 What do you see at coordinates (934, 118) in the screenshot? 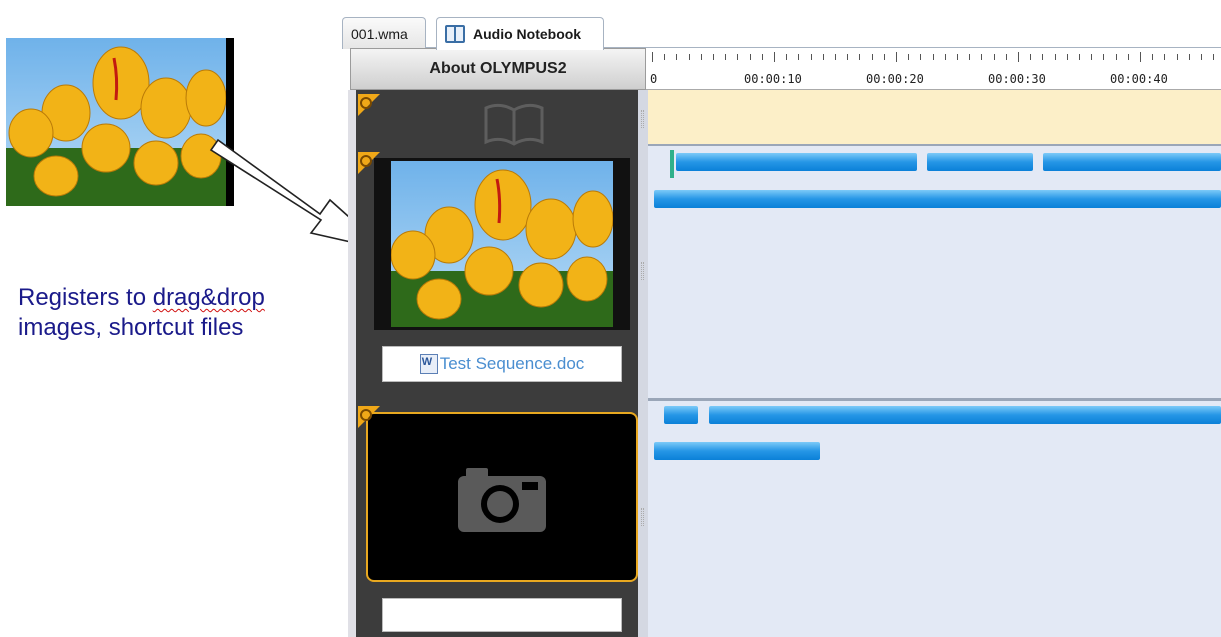
I see `notebook-track-header` at bounding box center [934, 118].